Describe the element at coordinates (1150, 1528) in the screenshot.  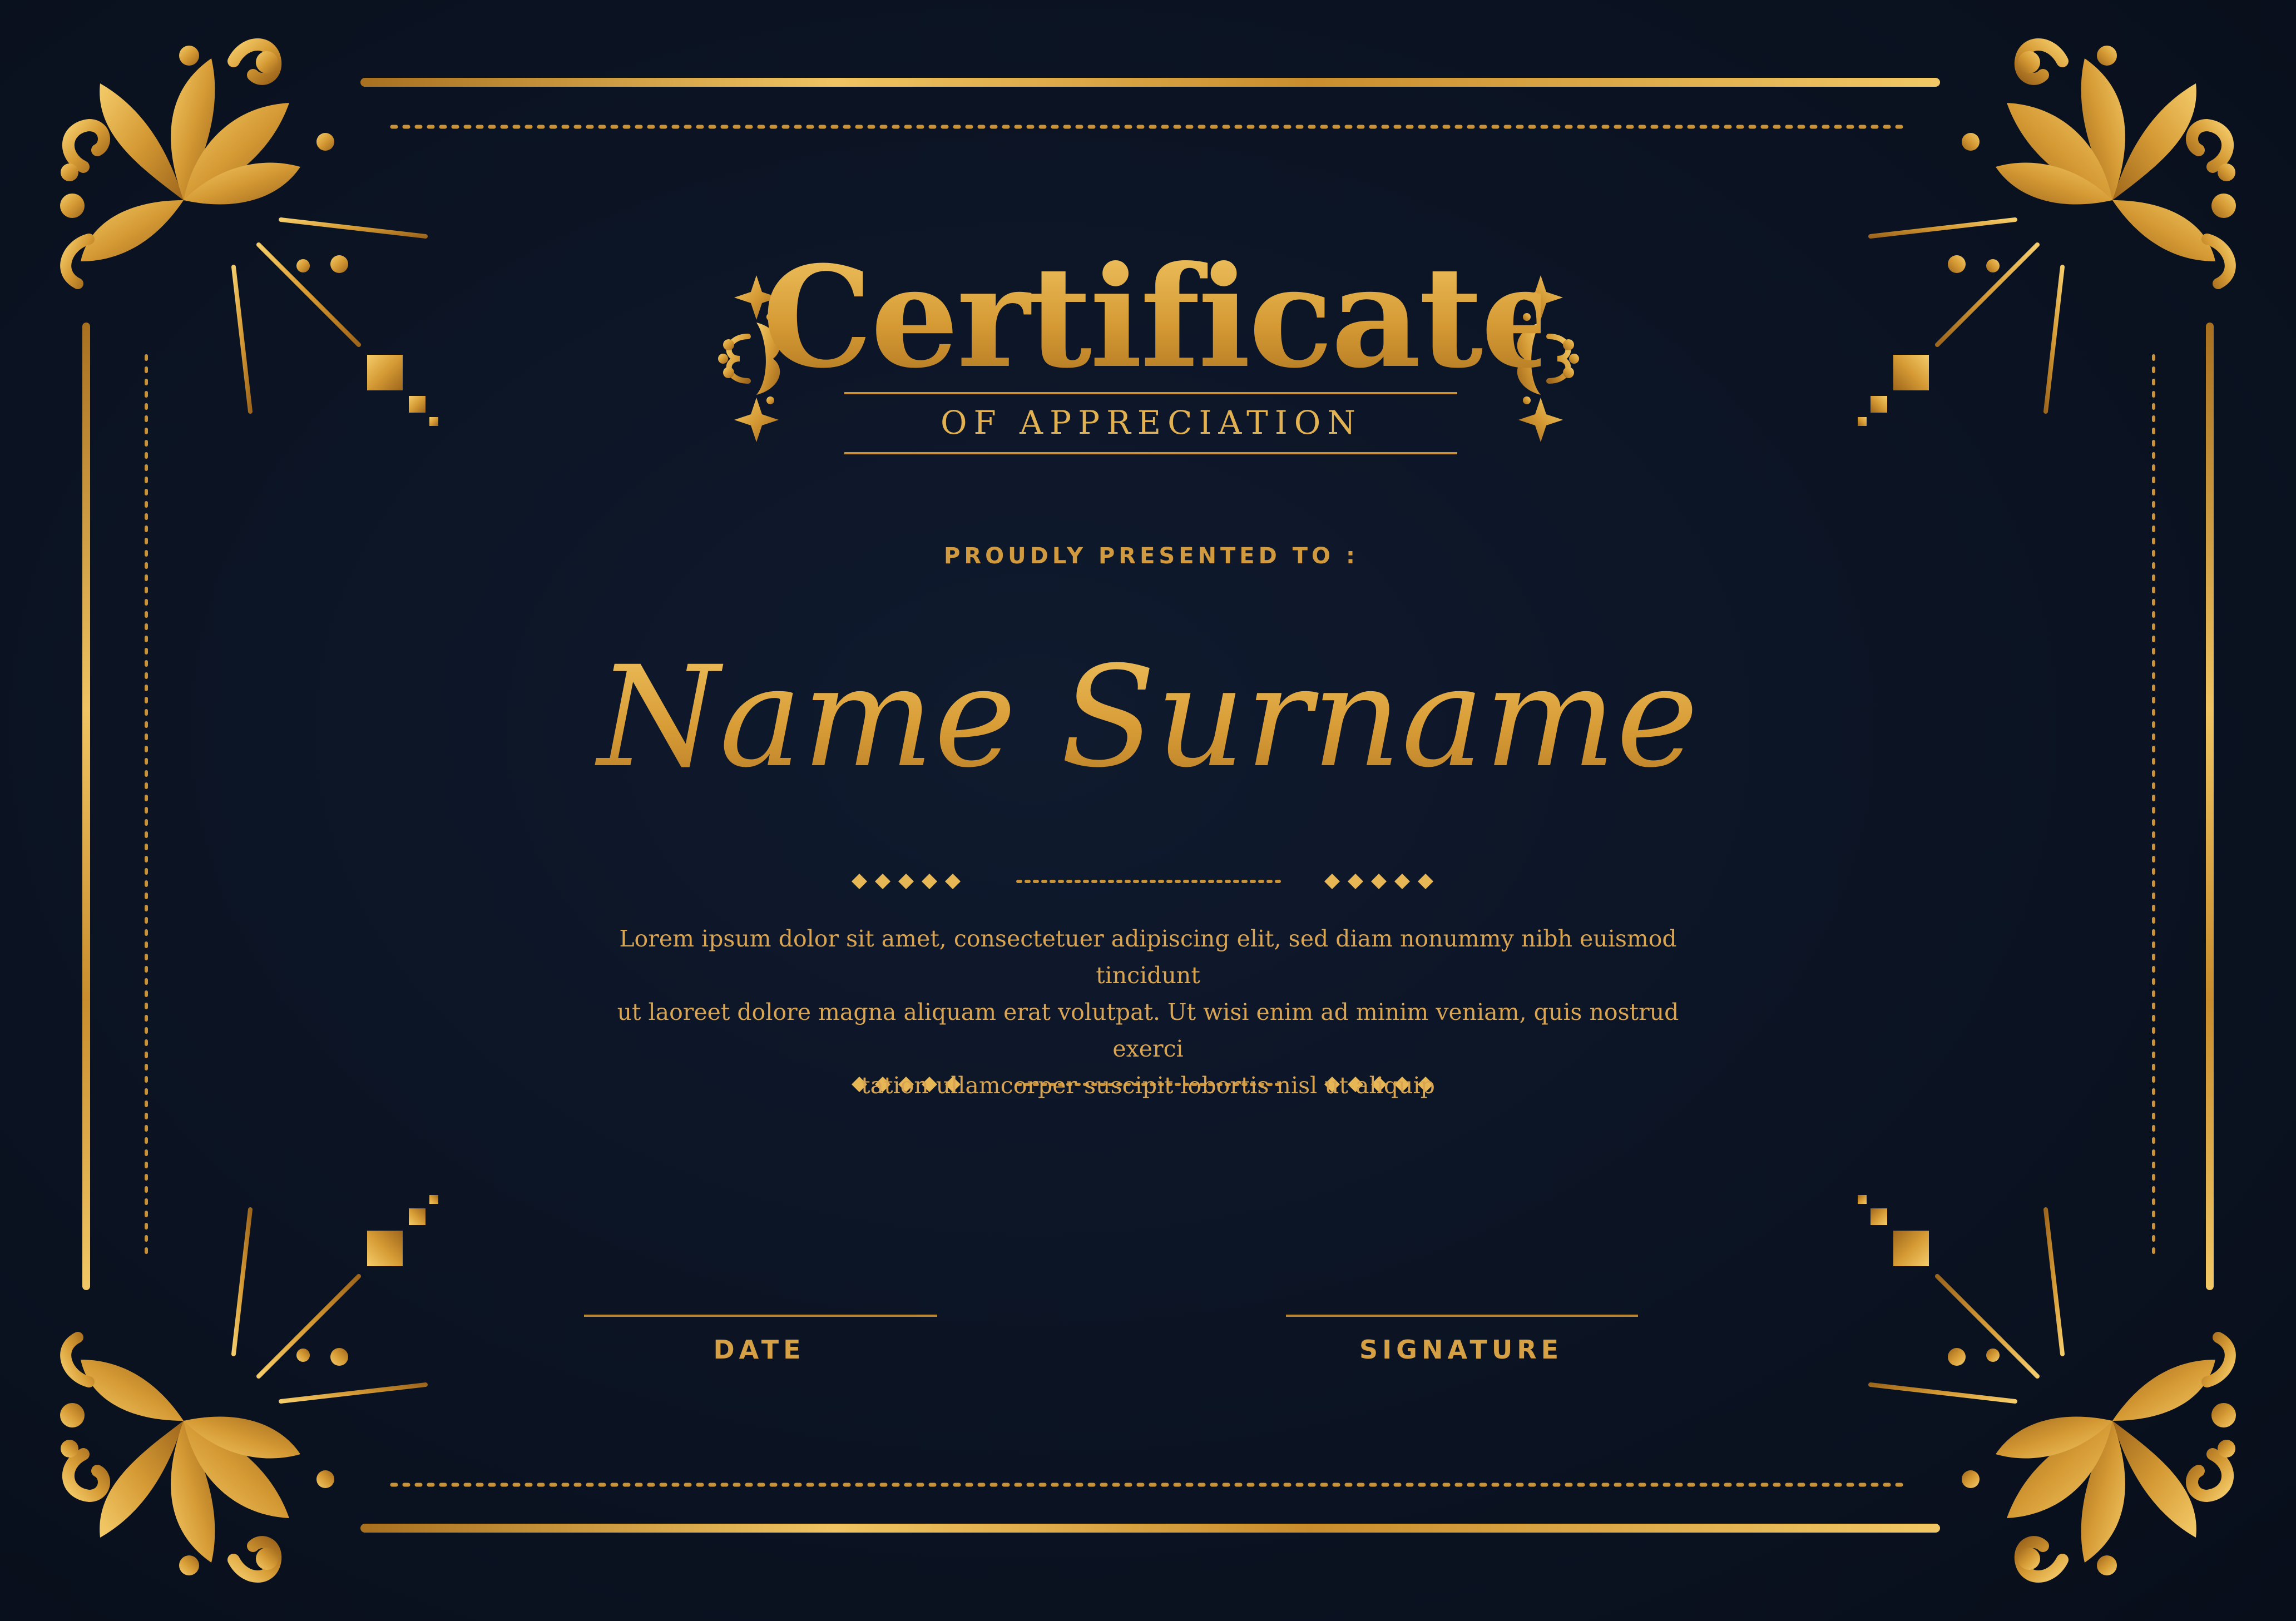
I see `bottom-border-line` at that location.